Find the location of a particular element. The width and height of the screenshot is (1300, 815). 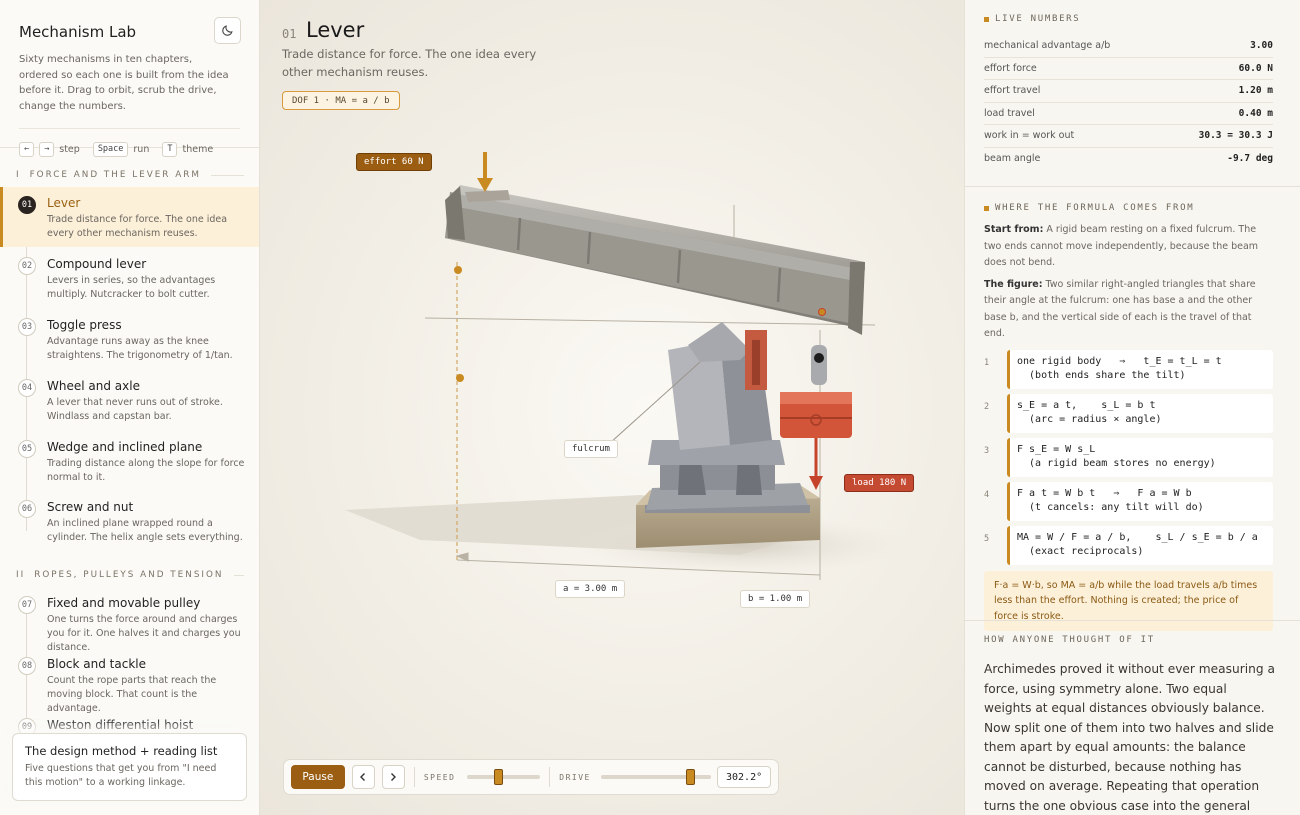

live-row: effort travel 1.20 m is located at coordinates (1128, 91).